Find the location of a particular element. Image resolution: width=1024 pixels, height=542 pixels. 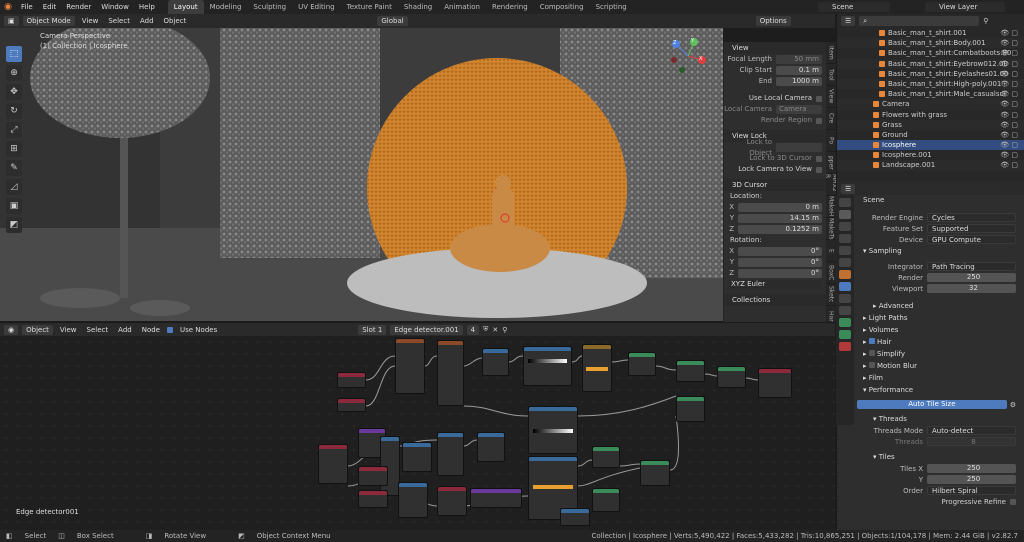

outliner-search-input: ⌕ is located at coordinates (919, 21).